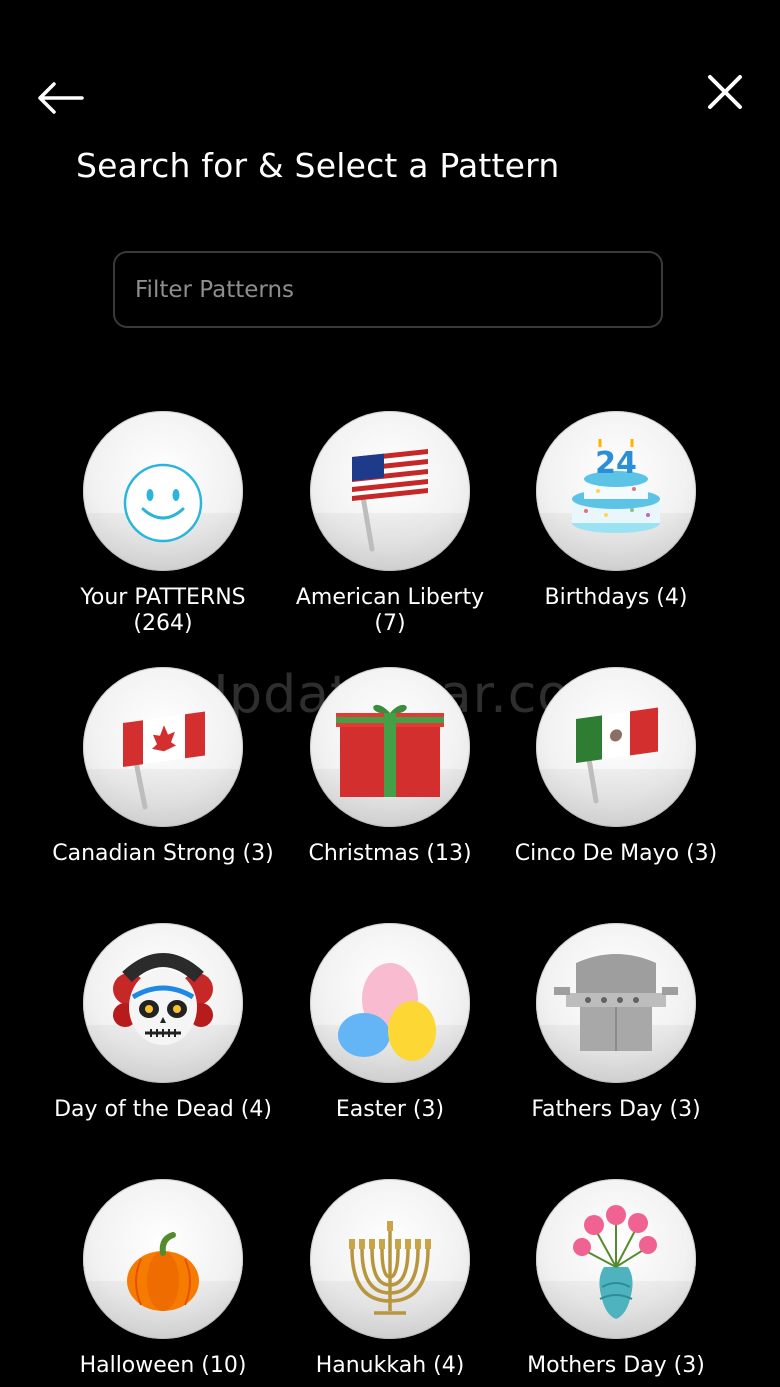  Describe the element at coordinates (615, 1262) in the screenshot. I see `flower-vase-icon` at that location.